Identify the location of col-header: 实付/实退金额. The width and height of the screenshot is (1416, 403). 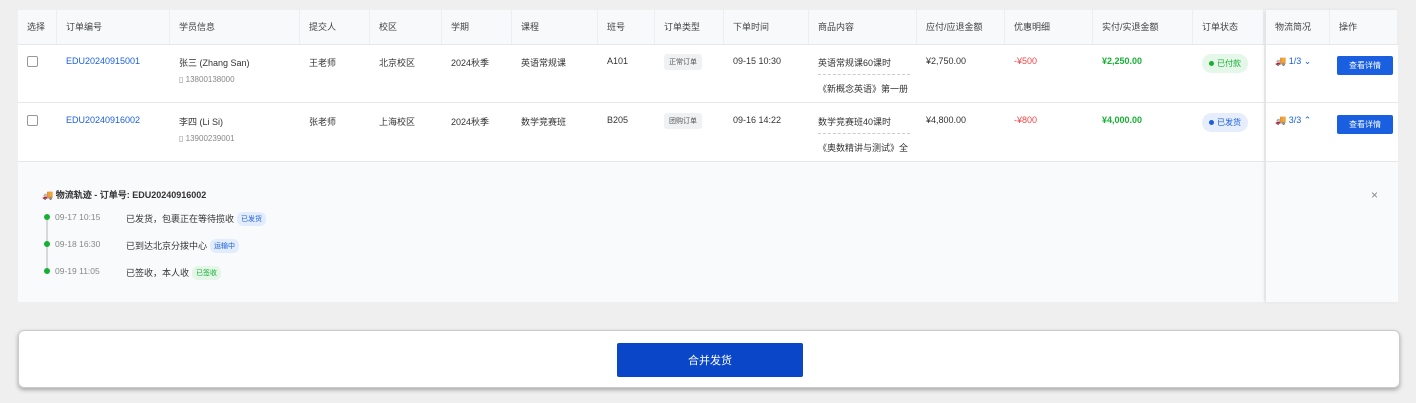
(1143, 27).